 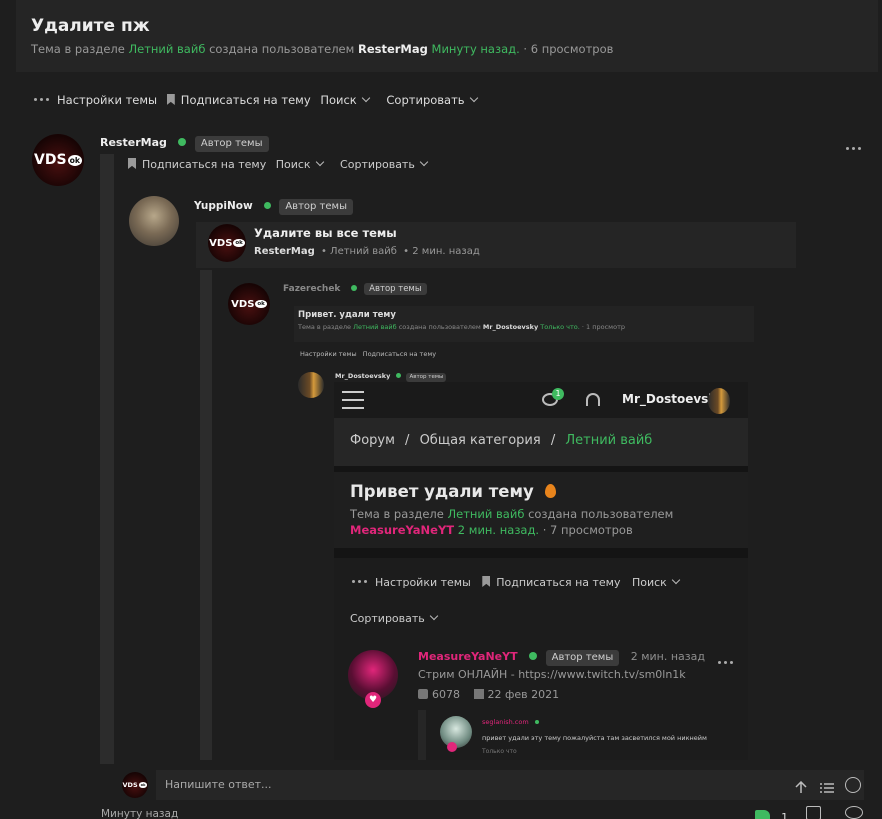 What do you see at coordinates (166, 49) in the screenshot?
I see `section-link: Летний вайб` at bounding box center [166, 49].